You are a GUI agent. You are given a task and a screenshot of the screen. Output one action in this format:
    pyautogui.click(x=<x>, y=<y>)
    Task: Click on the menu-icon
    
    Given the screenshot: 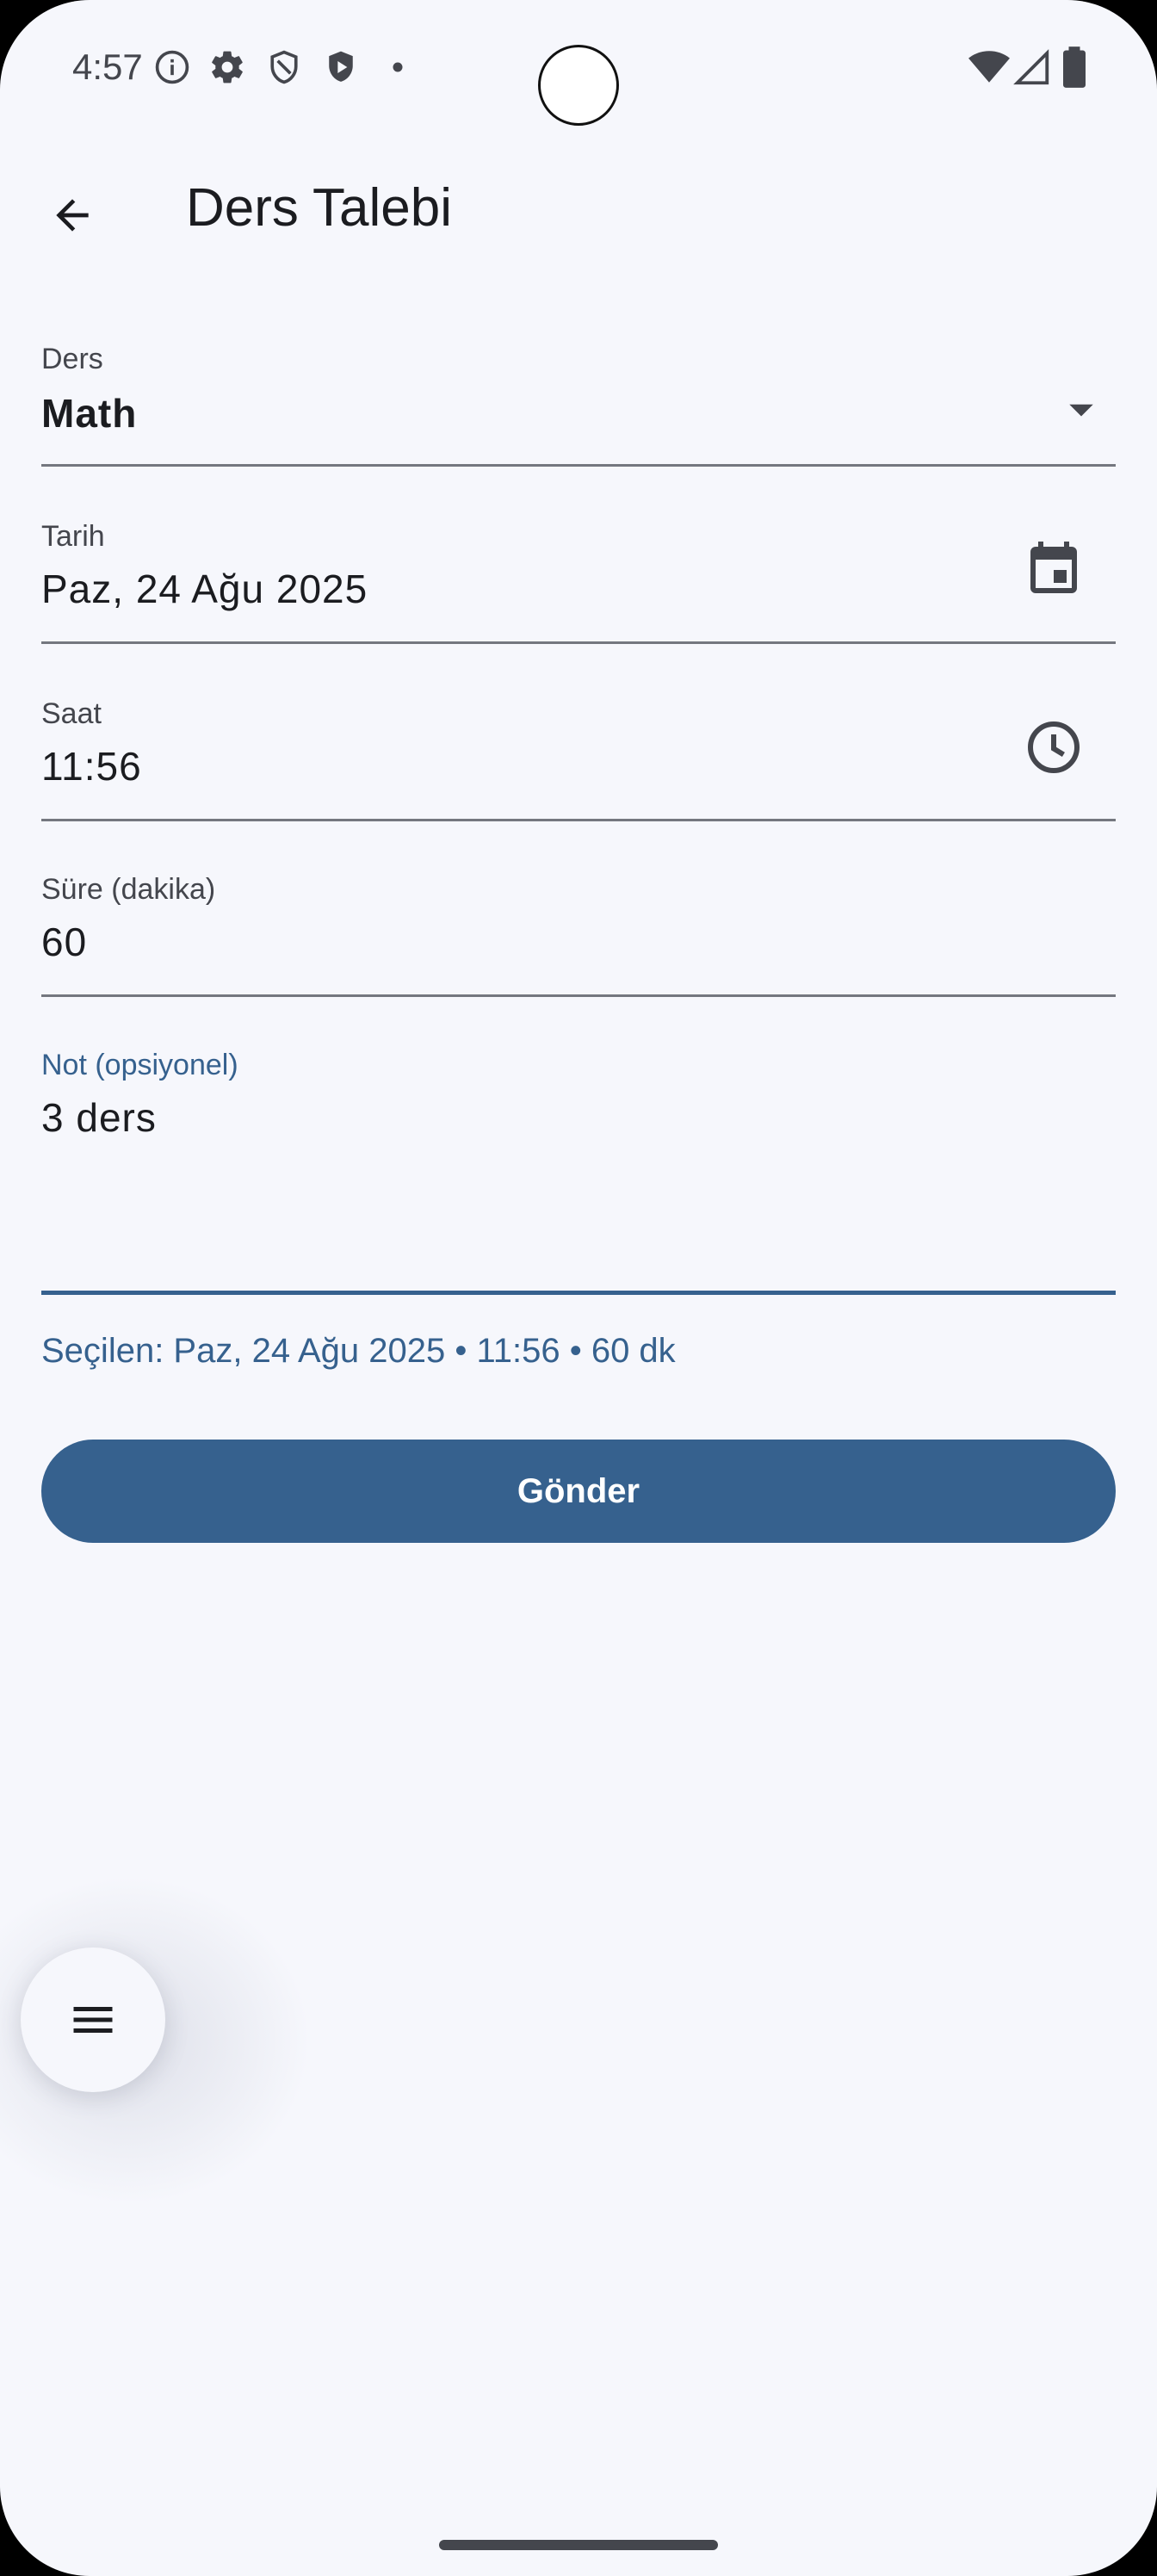 What is the action you would take?
    pyautogui.click(x=93, y=2020)
    